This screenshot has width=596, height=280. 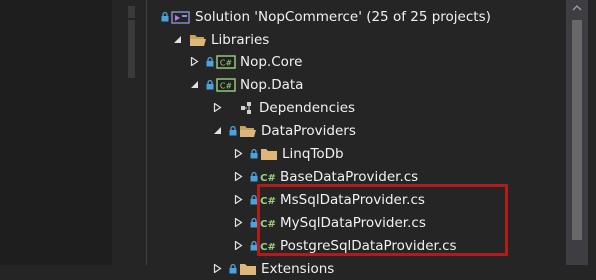 I want to click on tree-row-nop-data: C# Nop.Data, so click(x=355, y=84).